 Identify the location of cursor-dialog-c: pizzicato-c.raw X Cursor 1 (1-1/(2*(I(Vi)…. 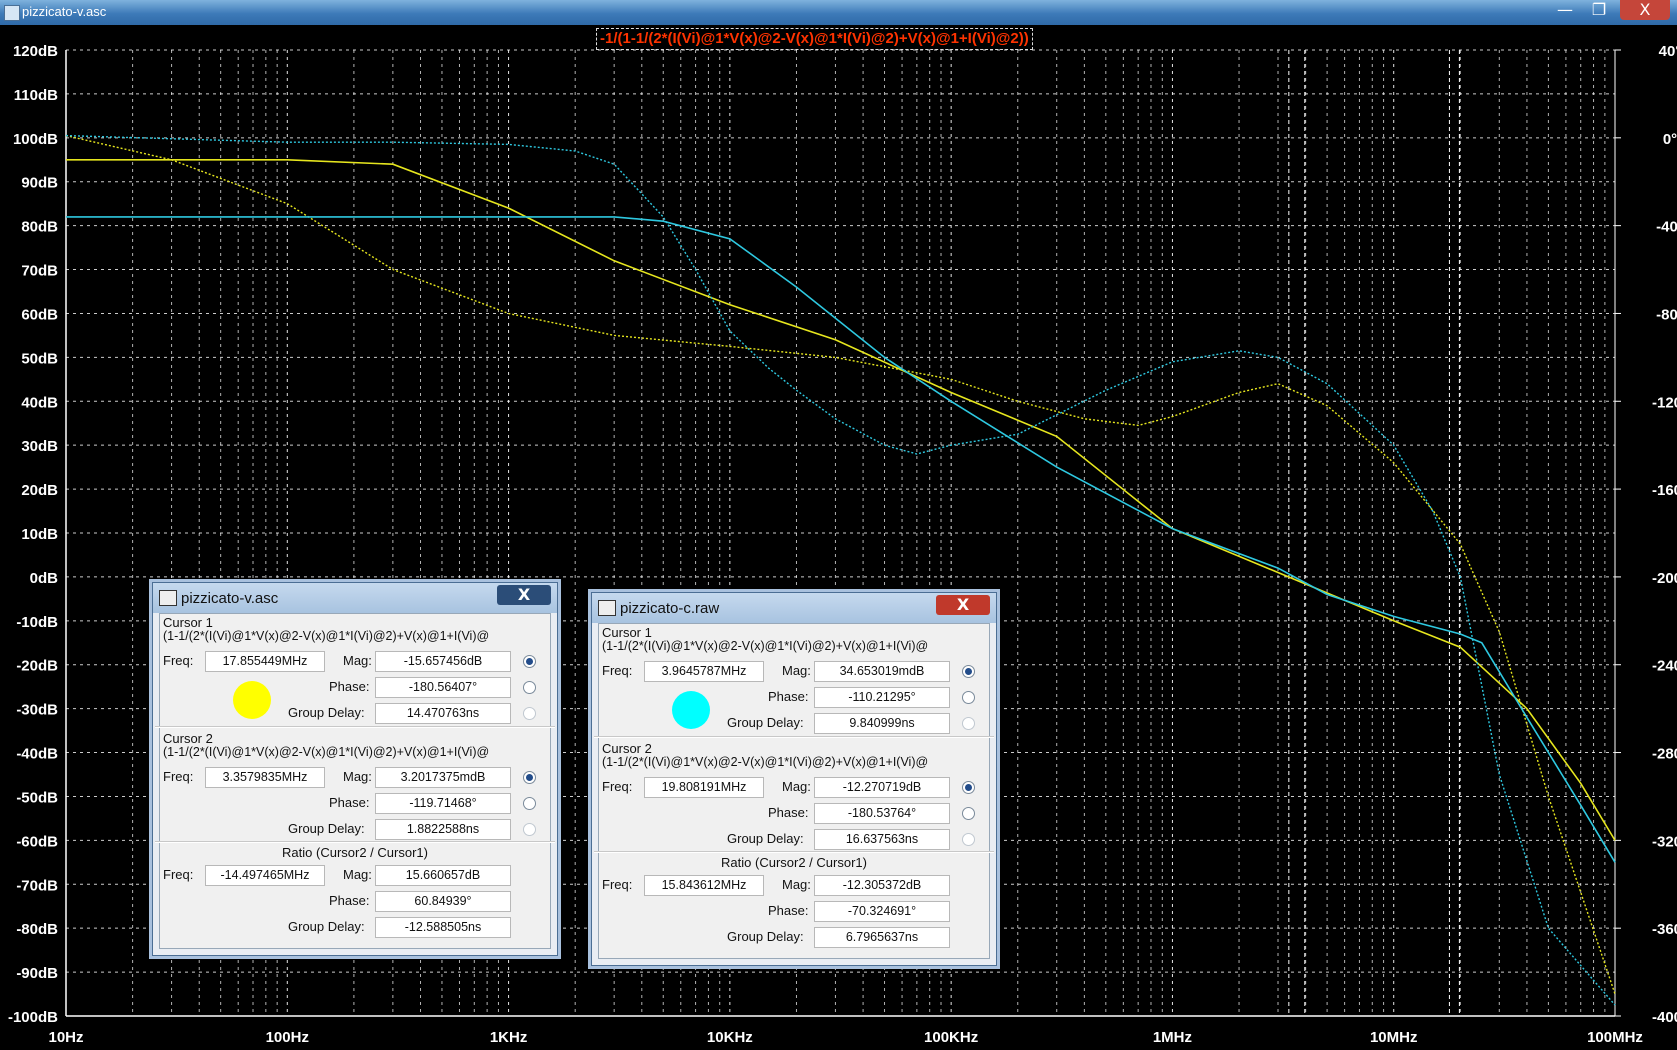
(794, 779).